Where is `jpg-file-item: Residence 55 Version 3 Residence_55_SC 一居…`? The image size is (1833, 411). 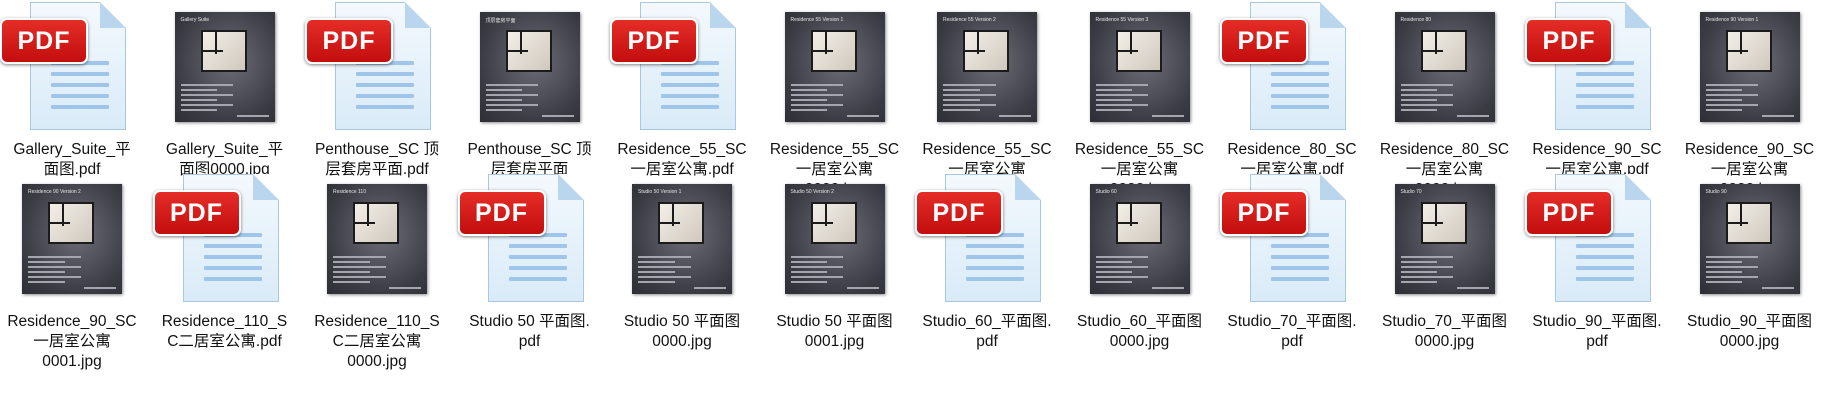
jpg-file-item: Residence 55 Version 3 Residence_55_SC 一居… is located at coordinates (1140, 100).